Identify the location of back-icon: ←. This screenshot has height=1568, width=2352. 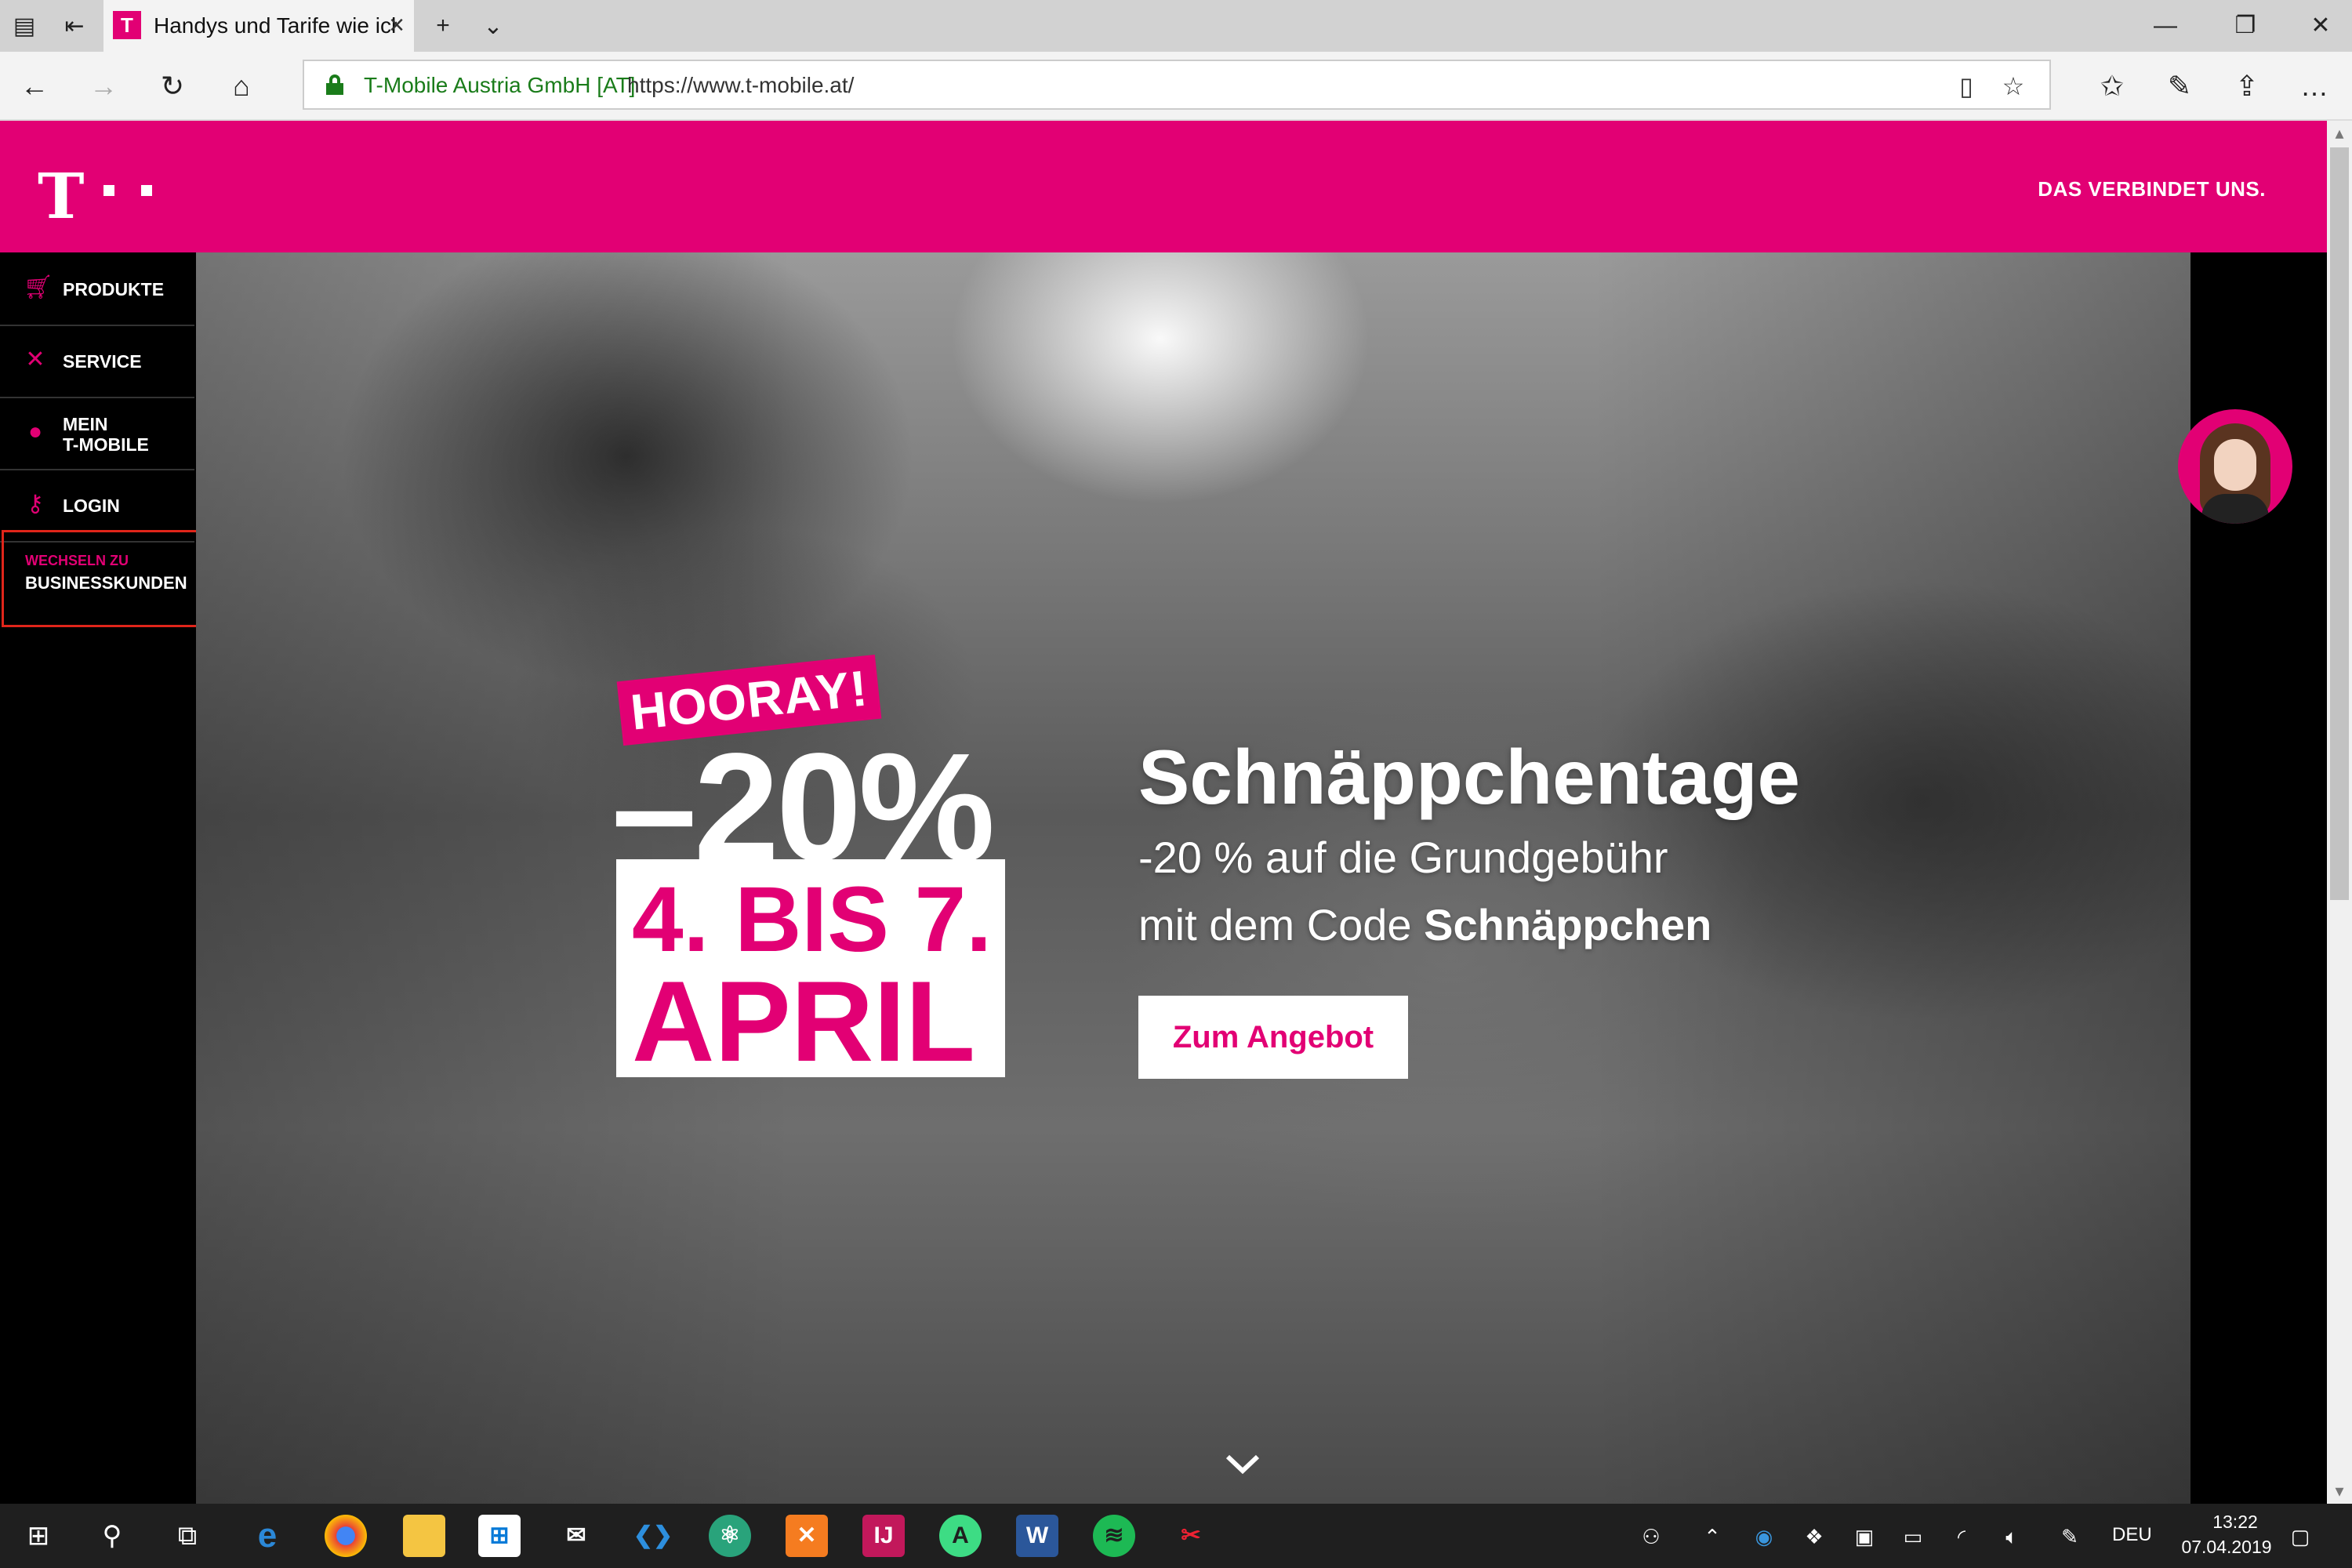
(34, 86).